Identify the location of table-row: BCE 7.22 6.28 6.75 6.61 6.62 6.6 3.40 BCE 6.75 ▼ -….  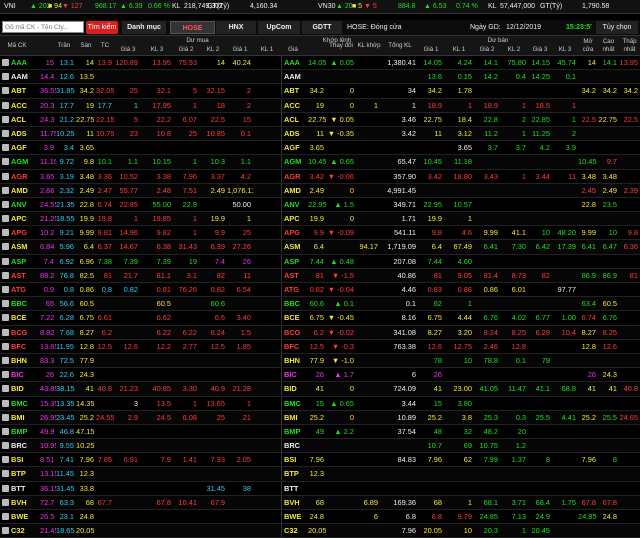
(320, 318).